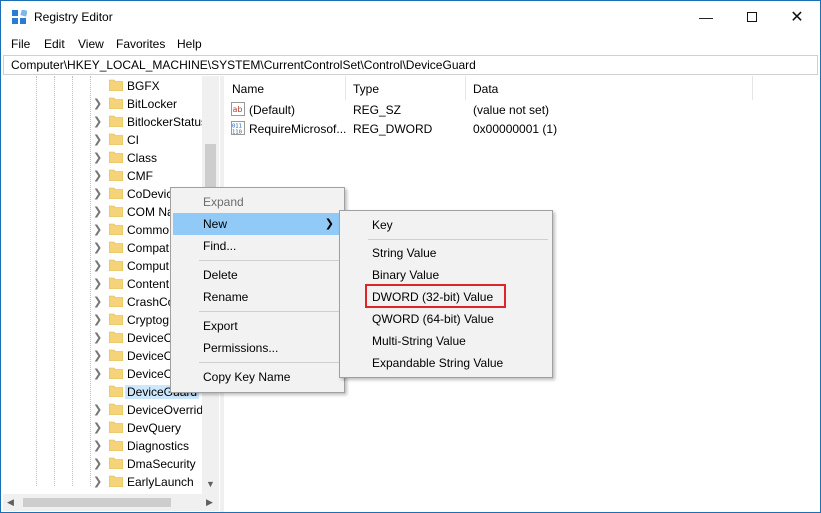  Describe the element at coordinates (103, 158) in the screenshot. I see `tree-item: ❯ Class` at that location.